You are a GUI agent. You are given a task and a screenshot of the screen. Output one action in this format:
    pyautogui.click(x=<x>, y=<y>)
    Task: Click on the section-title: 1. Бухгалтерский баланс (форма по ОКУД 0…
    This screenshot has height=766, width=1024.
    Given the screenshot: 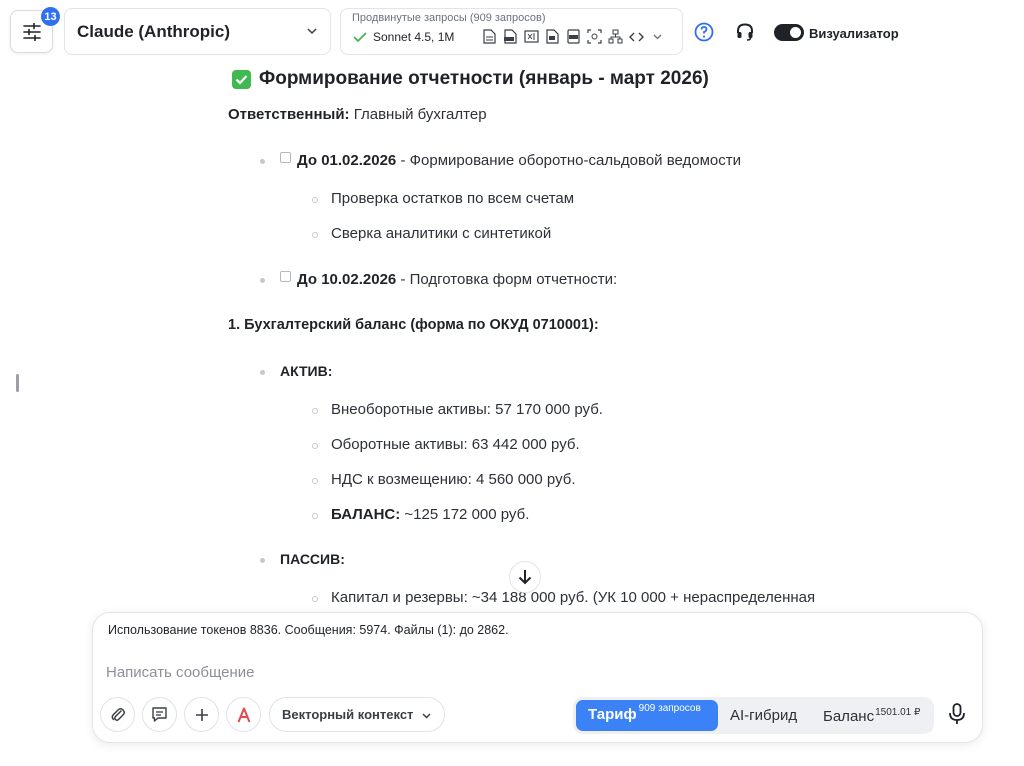 What is the action you would take?
    pyautogui.click(x=413, y=325)
    